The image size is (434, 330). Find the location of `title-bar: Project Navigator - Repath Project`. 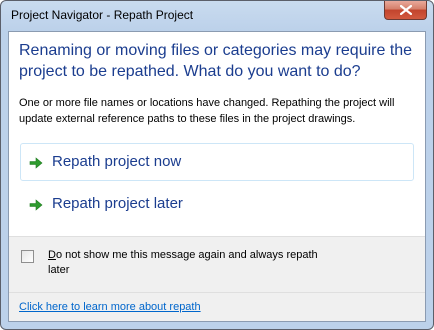

title-bar: Project Navigator - Repath Project is located at coordinates (217, 16).